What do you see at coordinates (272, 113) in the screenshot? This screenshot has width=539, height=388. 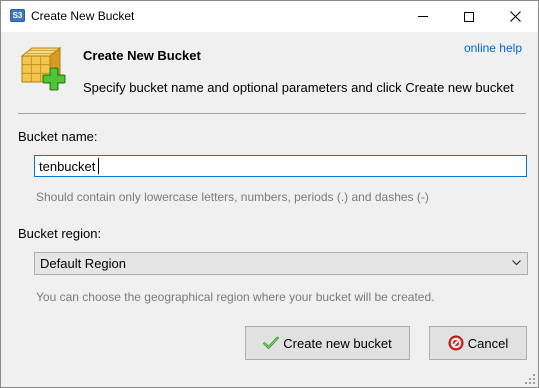 I see `header-divider` at bounding box center [272, 113].